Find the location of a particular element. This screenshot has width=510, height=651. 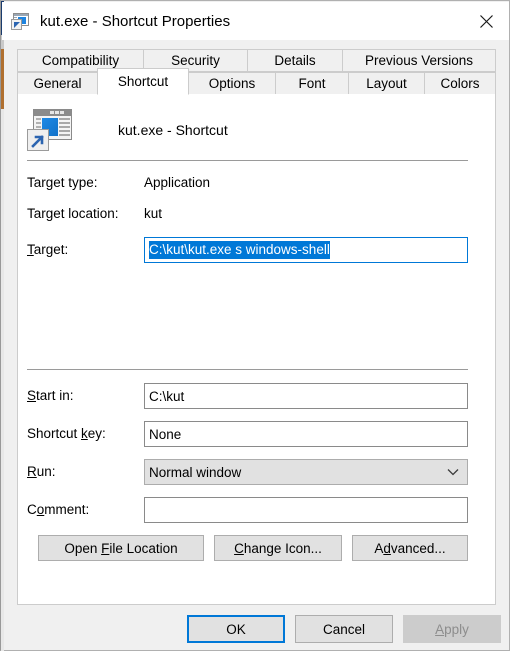

shortcut-app-icon is located at coordinates (50, 130).